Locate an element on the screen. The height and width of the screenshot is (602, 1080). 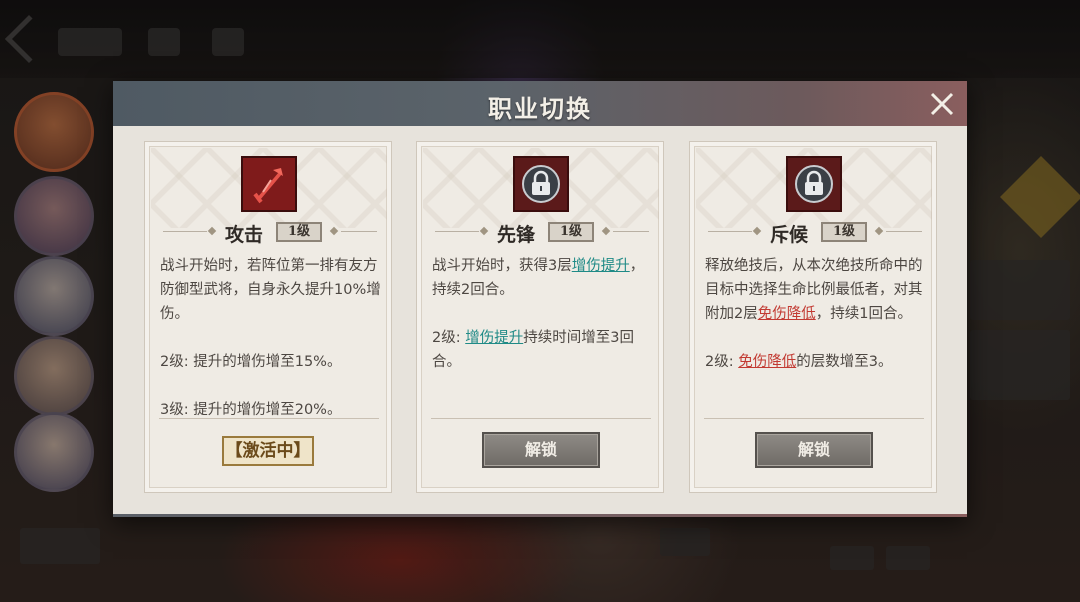
sword-slash-icon is located at coordinates (268, 186).